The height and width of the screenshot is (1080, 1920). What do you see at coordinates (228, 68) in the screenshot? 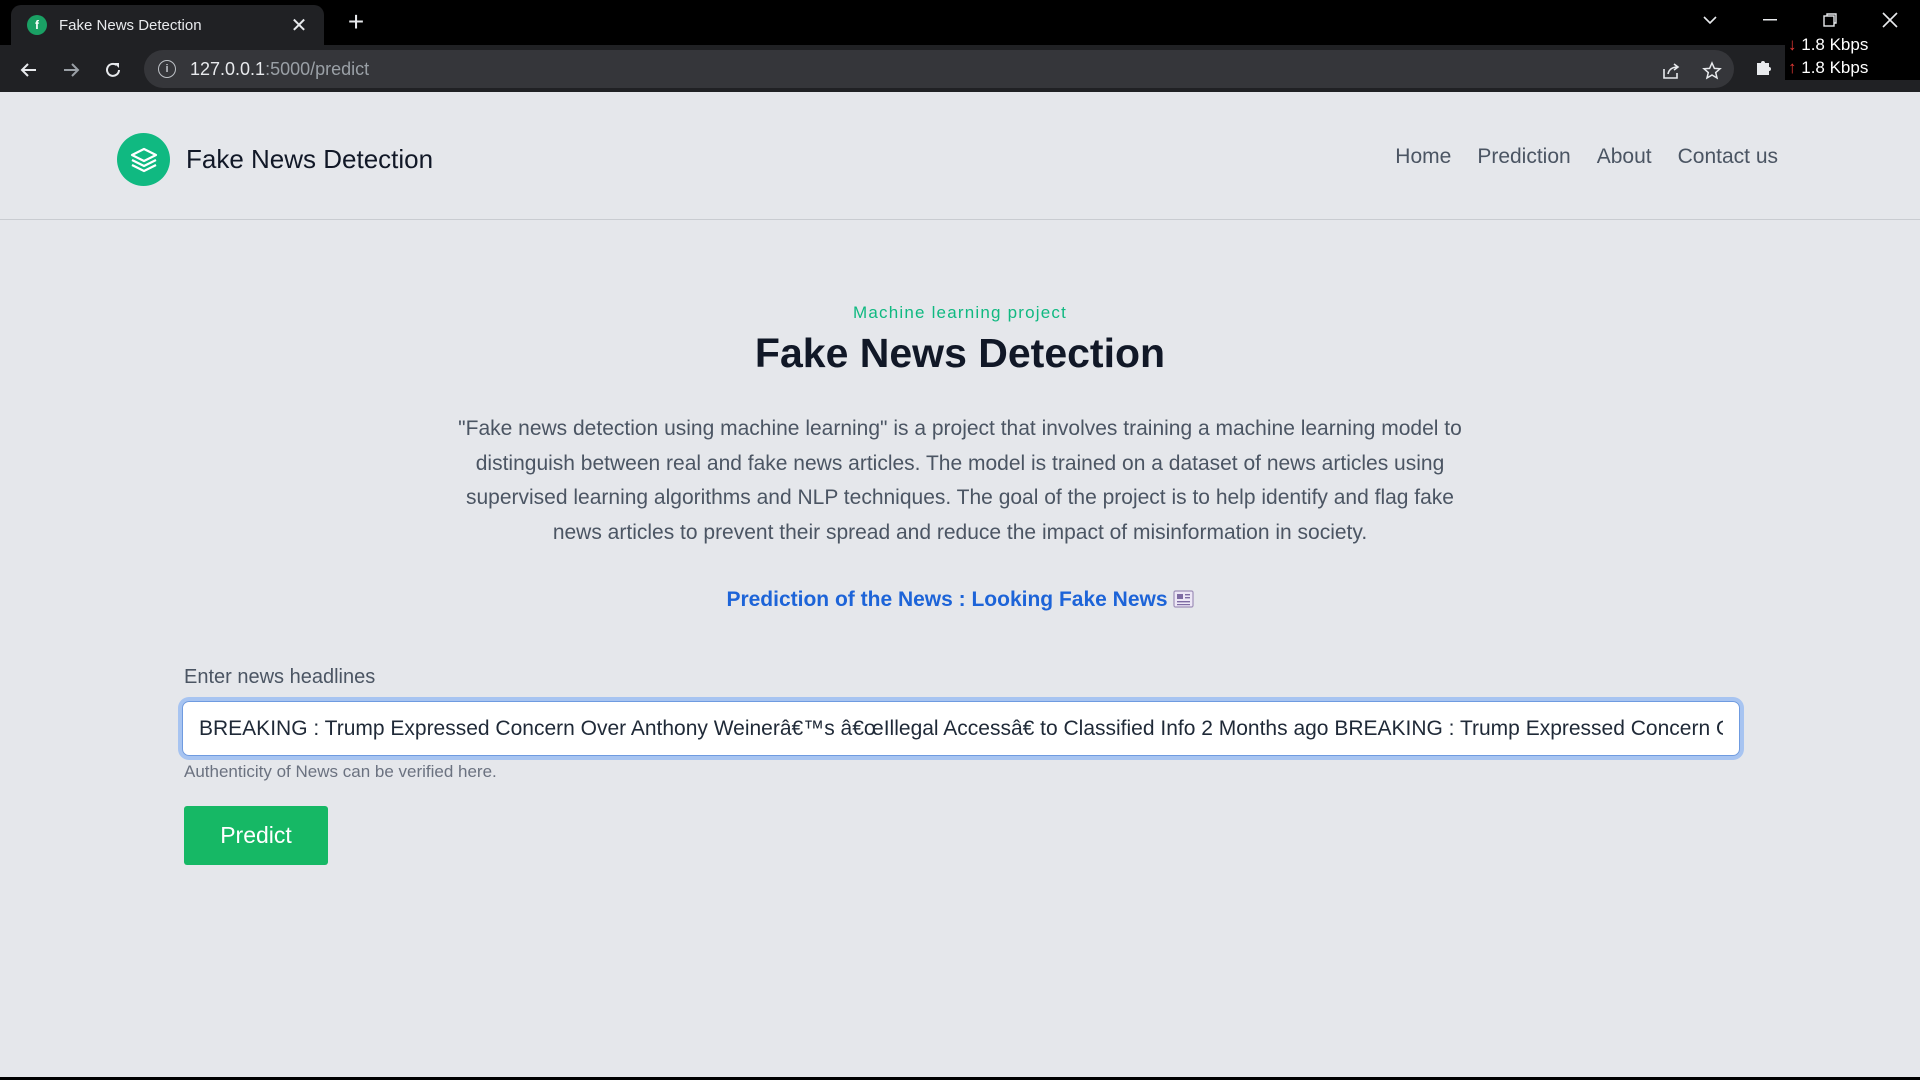
I see `url-host: 127.0.0.1` at bounding box center [228, 68].